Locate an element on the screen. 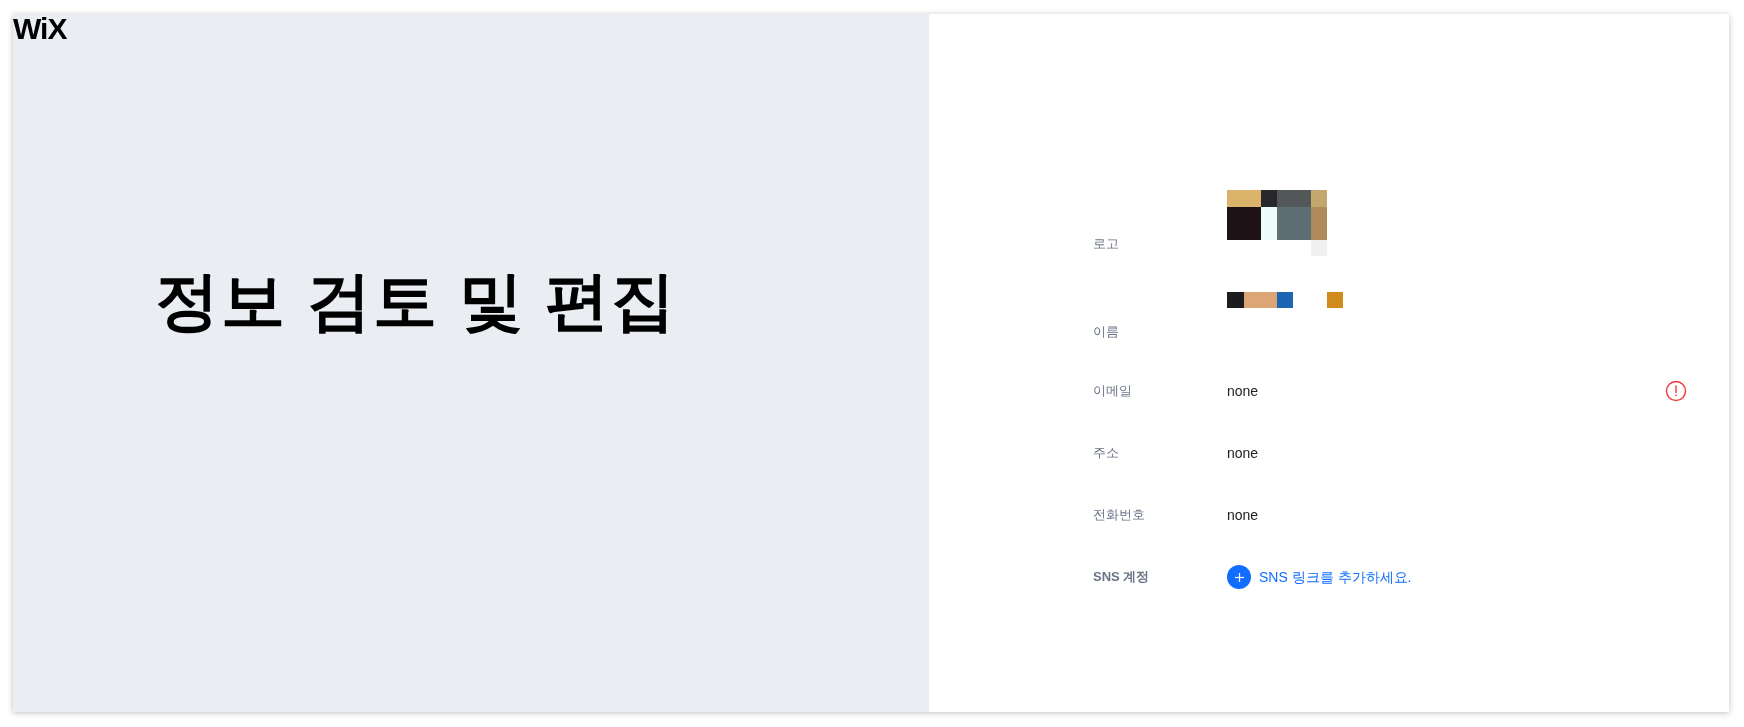 The image size is (1744, 727). field-label: SNS 계정 is located at coordinates (1122, 577).